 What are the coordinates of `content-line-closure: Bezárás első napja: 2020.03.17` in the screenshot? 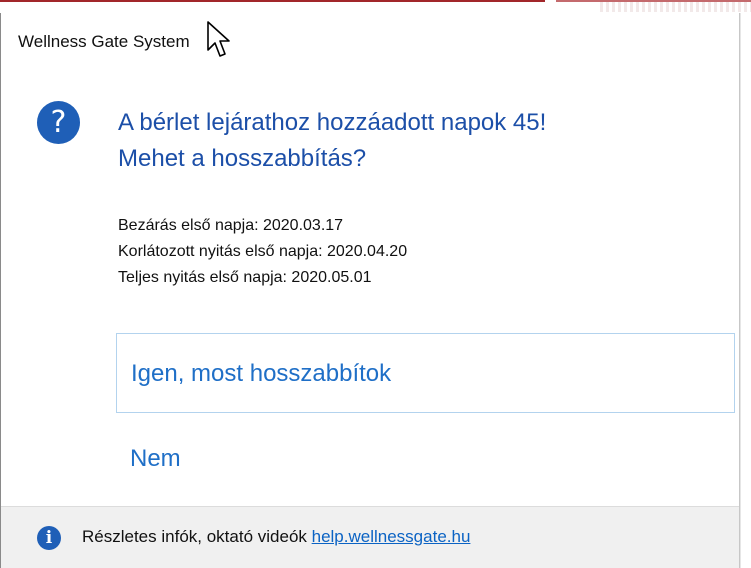 It's located at (231, 225).